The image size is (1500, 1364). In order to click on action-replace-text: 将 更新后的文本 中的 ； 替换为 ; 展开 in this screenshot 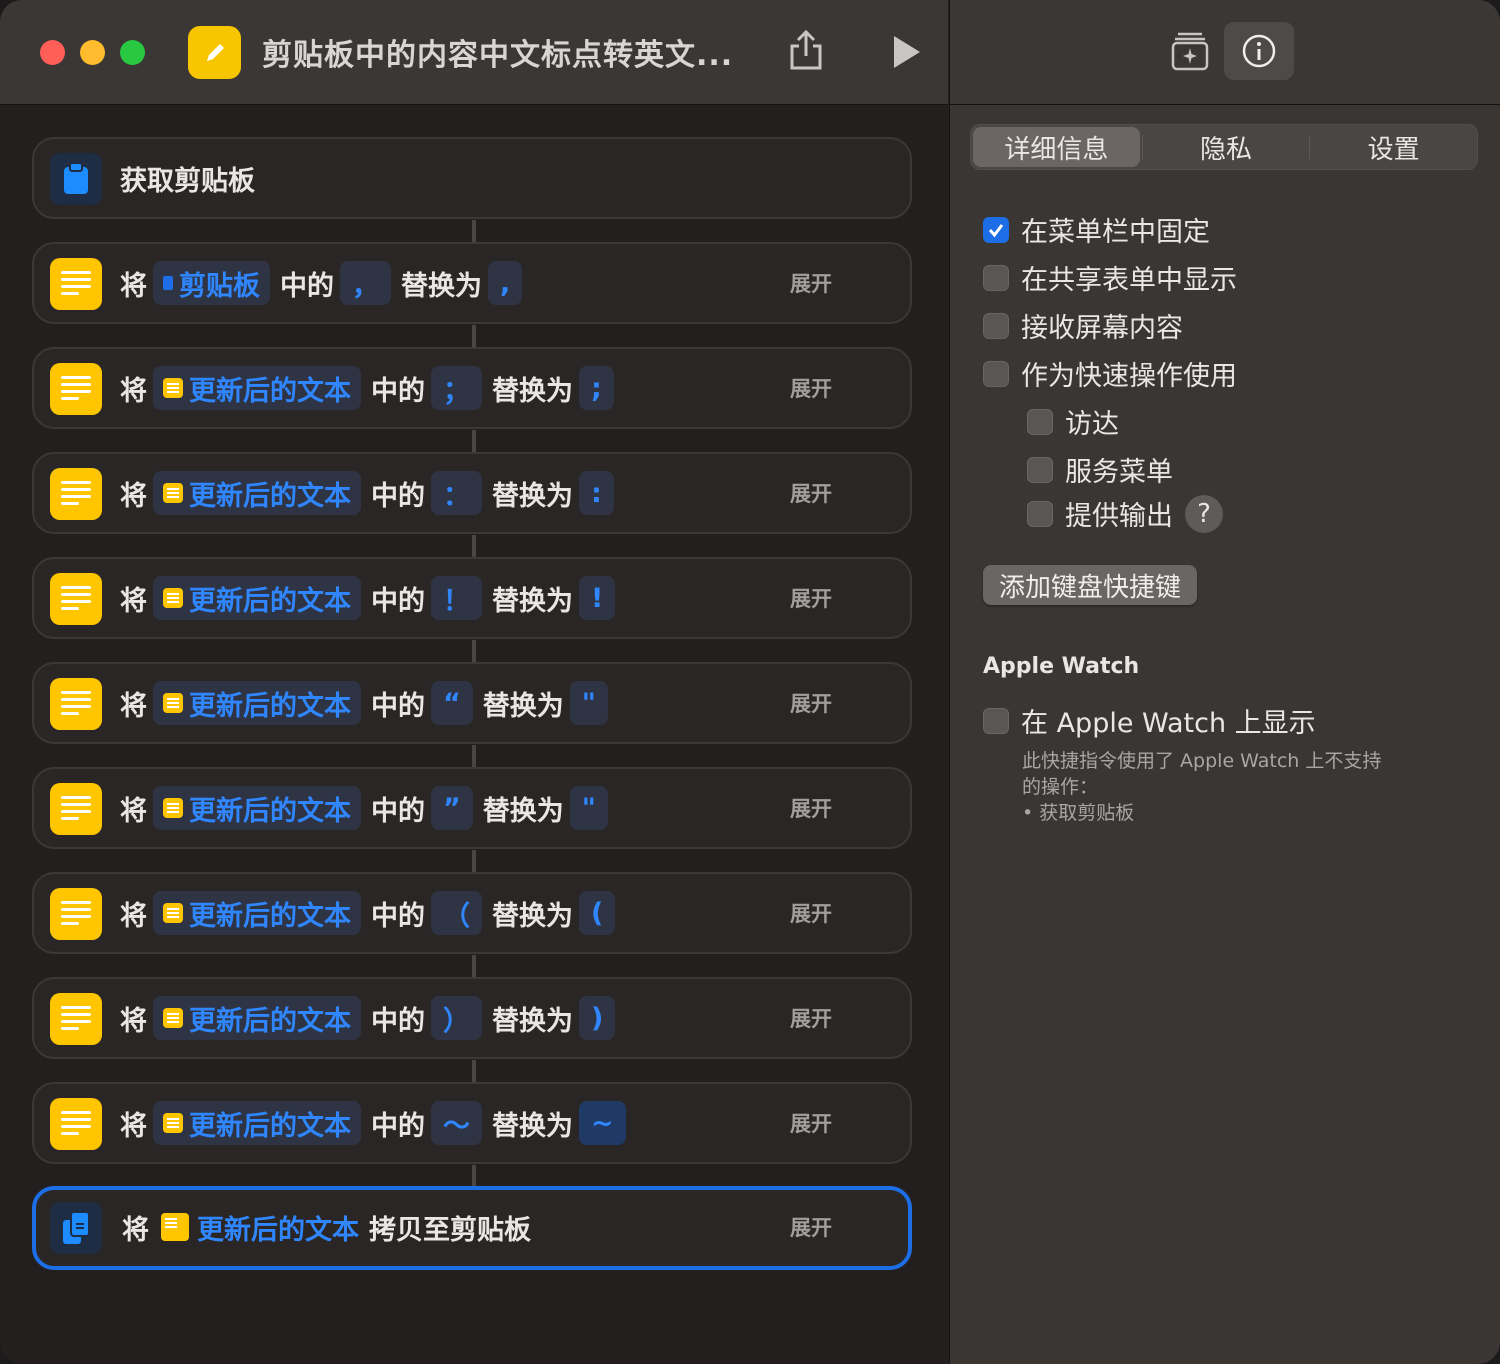, I will do `click(472, 388)`.